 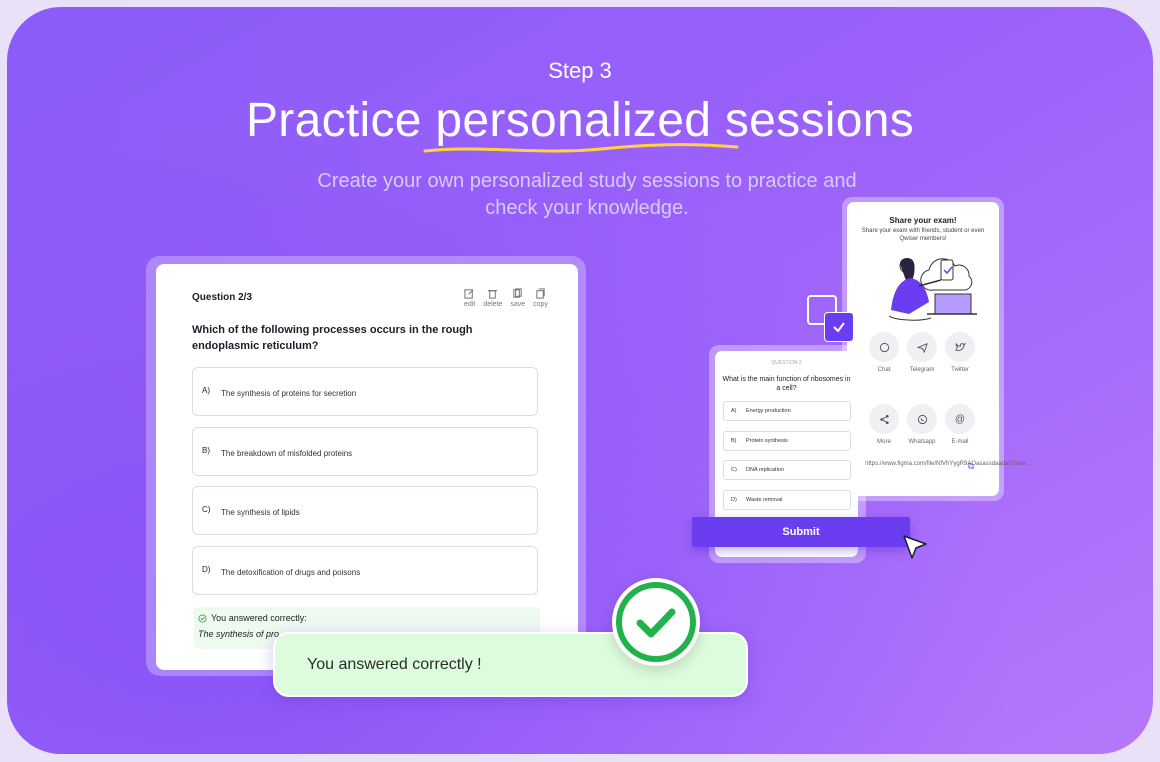 What do you see at coordinates (884, 419) in the screenshot?
I see `share-icon` at bounding box center [884, 419].